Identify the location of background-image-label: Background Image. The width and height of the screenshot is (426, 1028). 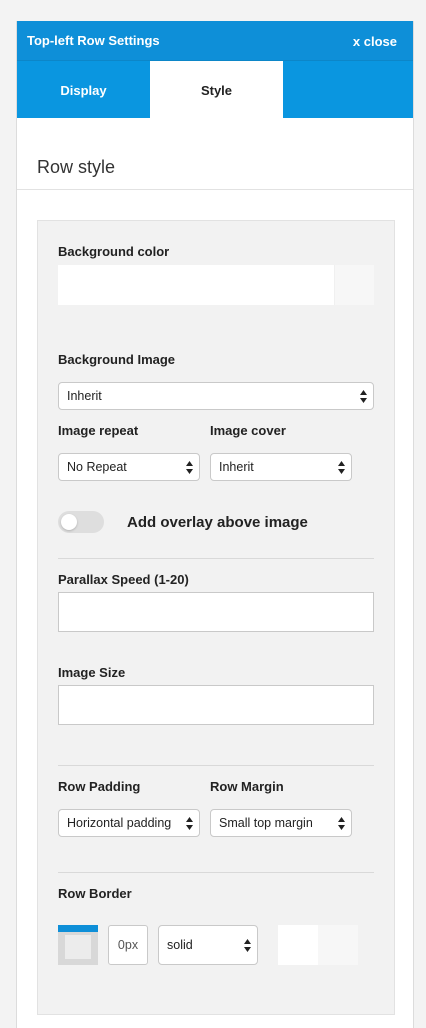
(117, 359).